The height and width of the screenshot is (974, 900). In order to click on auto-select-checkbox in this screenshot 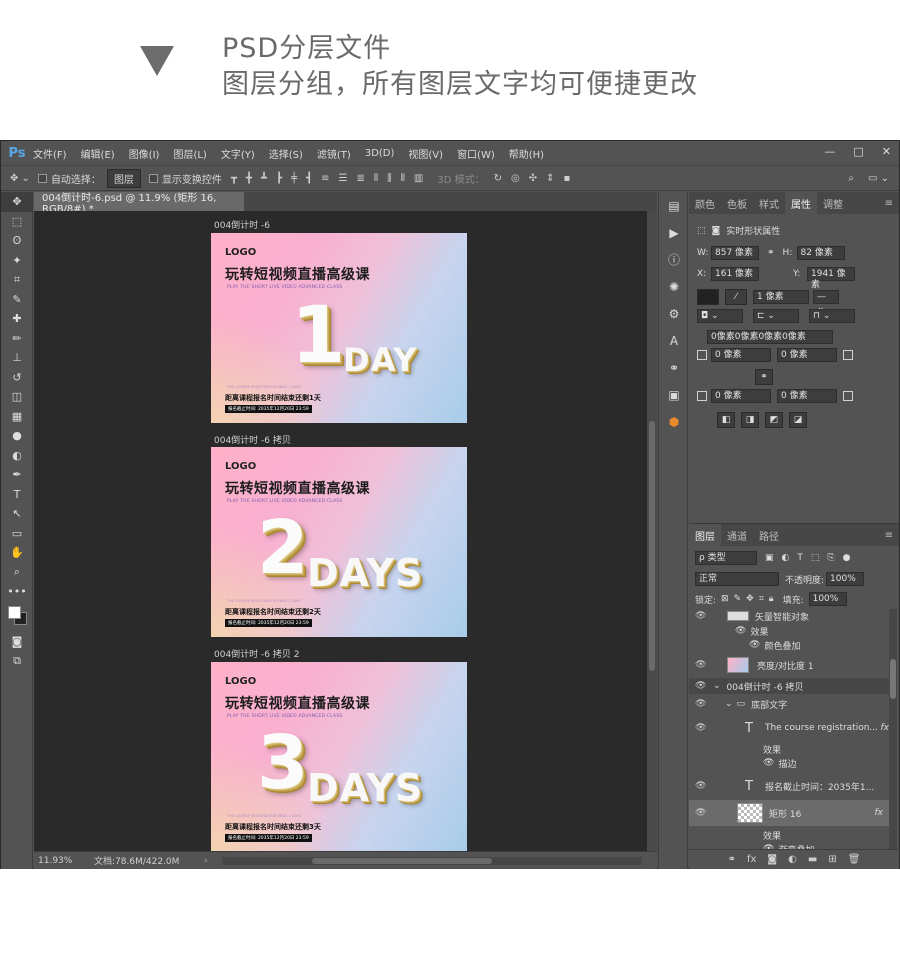, I will do `click(42, 178)`.